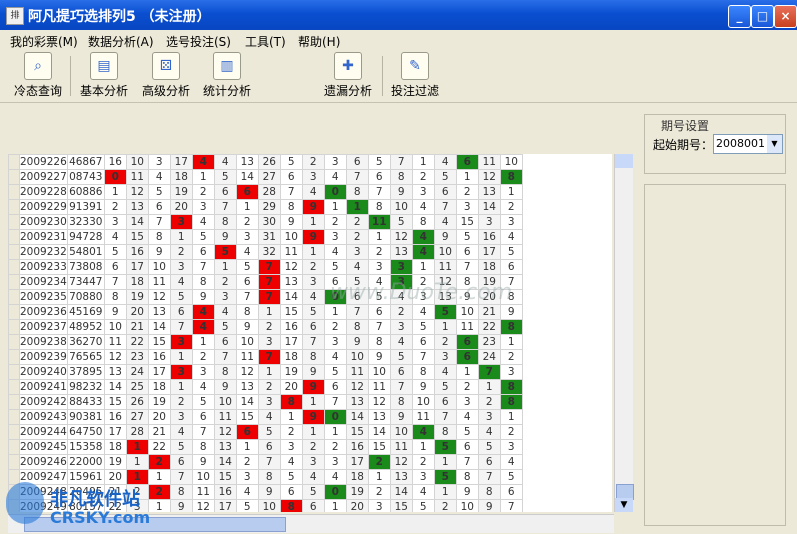 This screenshot has width=797, height=534. What do you see at coordinates (624, 161) in the screenshot?
I see `scroll-up-arrow` at bounding box center [624, 161].